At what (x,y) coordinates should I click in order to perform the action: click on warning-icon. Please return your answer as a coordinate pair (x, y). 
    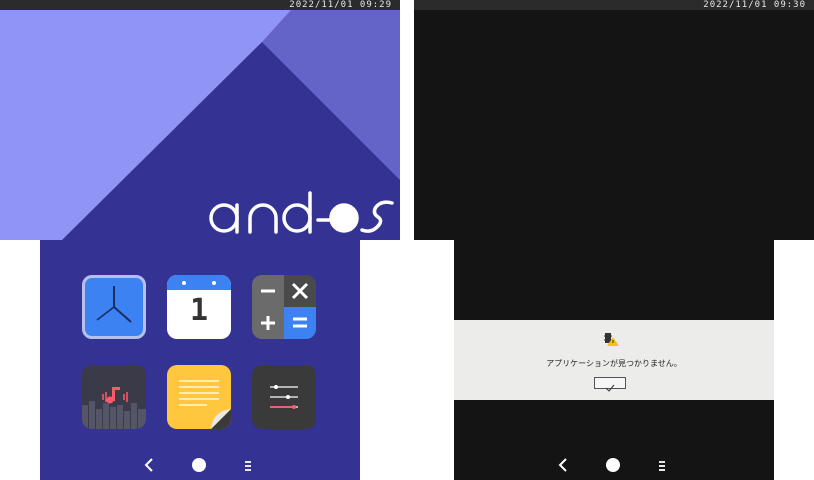
    Looking at the image, I should click on (611, 339).